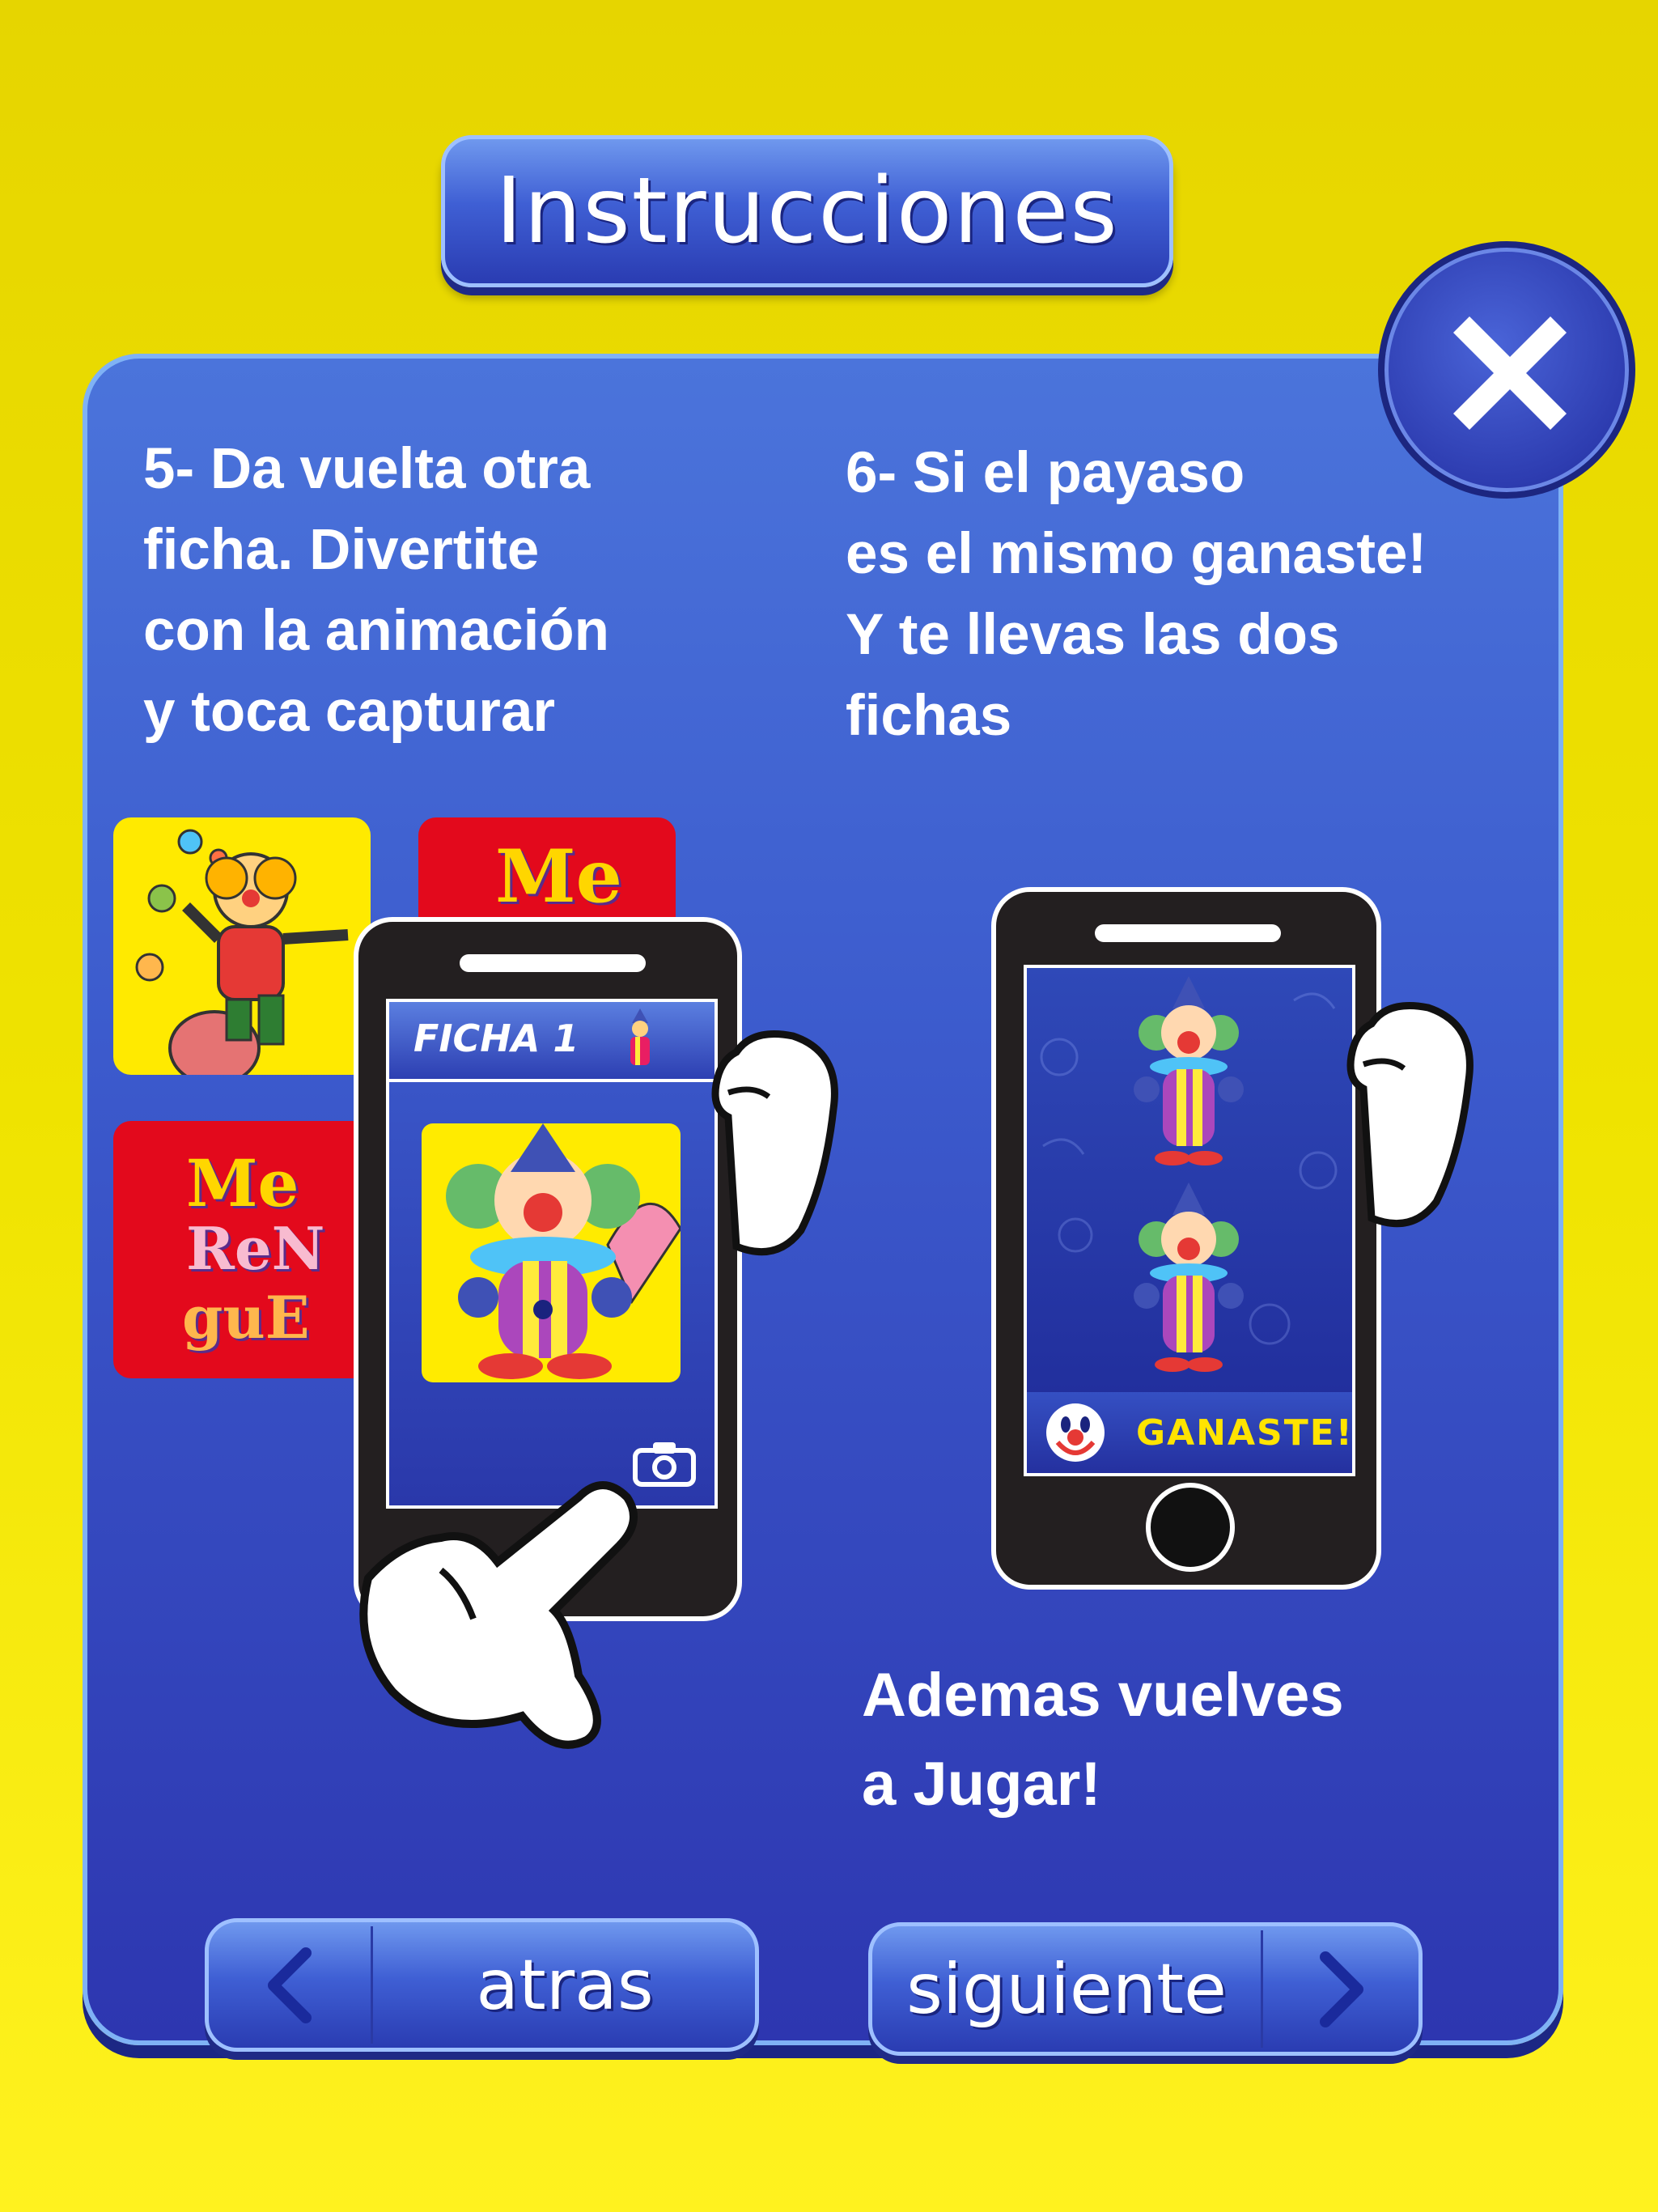 The width and height of the screenshot is (1658, 2212). What do you see at coordinates (1190, 1527) in the screenshot?
I see `home-button` at bounding box center [1190, 1527].